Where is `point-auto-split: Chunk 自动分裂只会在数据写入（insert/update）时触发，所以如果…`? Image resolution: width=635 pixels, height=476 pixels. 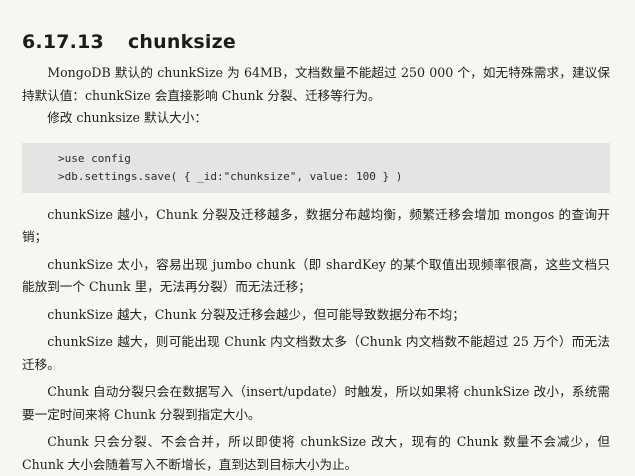
point-auto-split: Chunk 自动分裂只会在数据写入（insert/update）时触发，所以如果… is located at coordinates (316, 403).